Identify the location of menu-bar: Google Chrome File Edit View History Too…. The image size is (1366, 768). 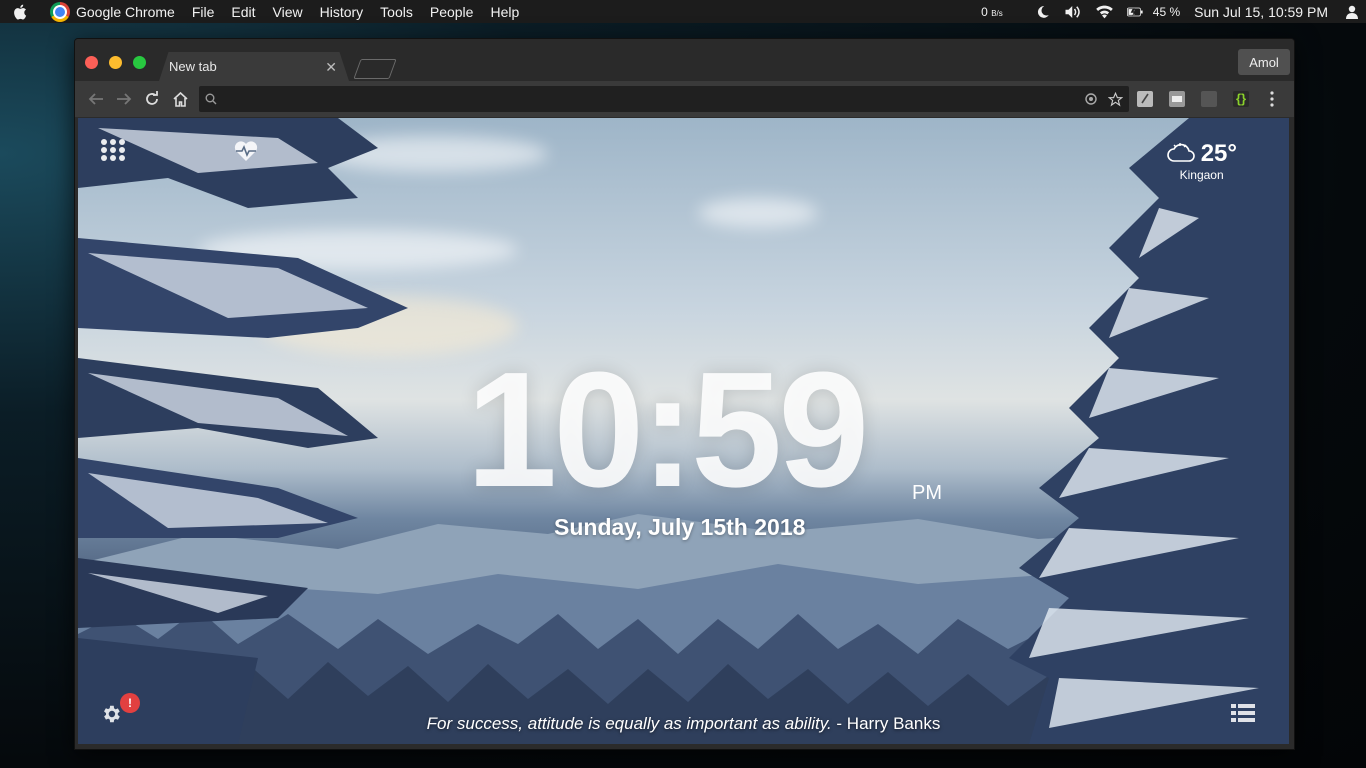
(683, 11).